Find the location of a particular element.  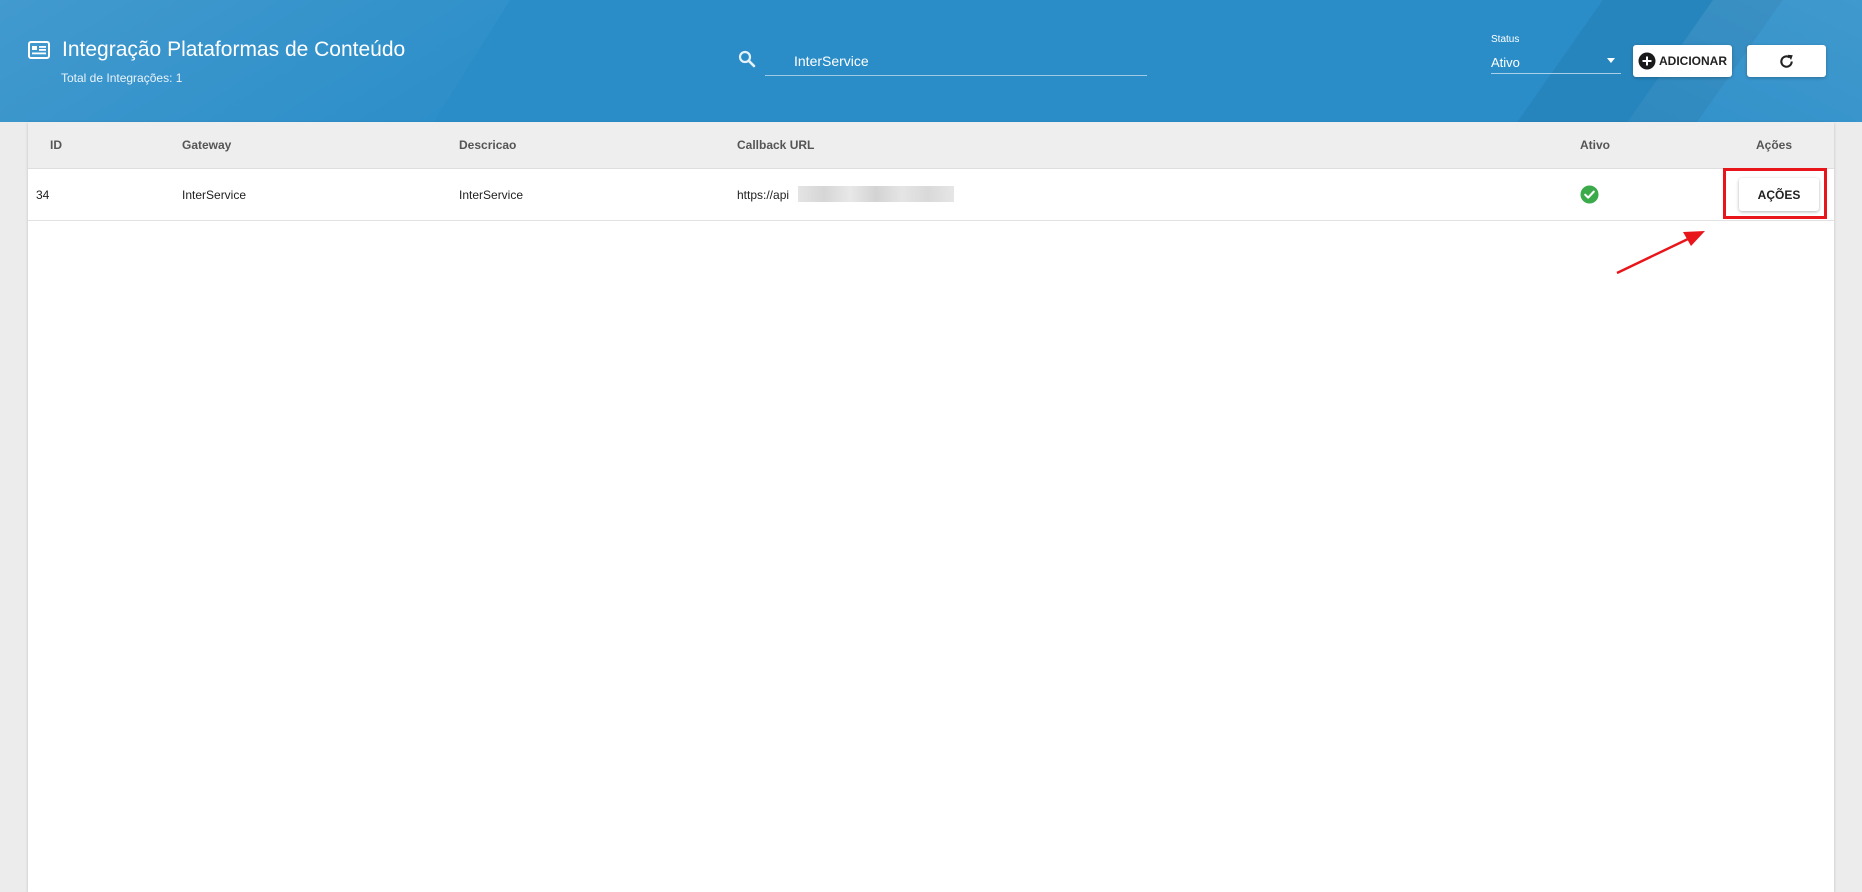

column-header-callback-url: Callback URL is located at coordinates (775, 145).